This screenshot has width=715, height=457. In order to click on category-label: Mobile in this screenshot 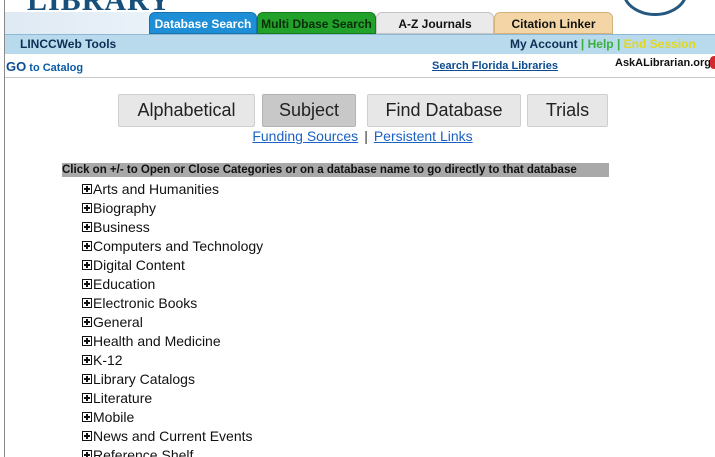, I will do `click(113, 417)`.